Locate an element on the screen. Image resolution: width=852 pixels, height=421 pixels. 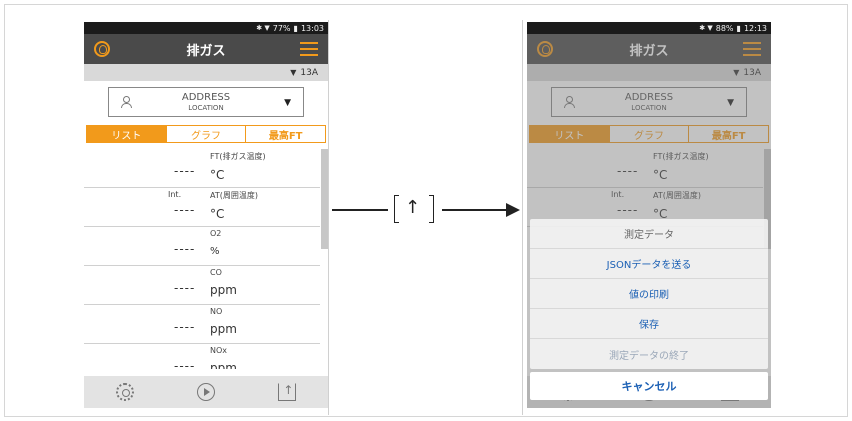
battery-level: 77% is located at coordinates (281, 28).